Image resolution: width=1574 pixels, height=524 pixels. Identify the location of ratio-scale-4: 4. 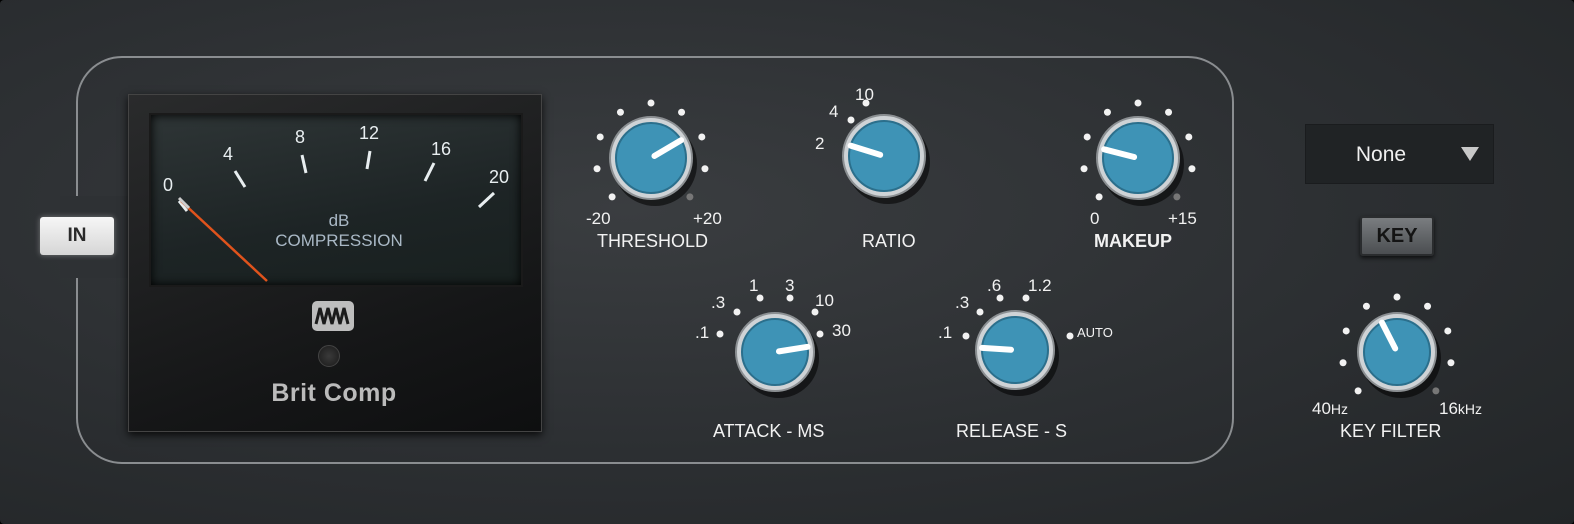
(834, 111).